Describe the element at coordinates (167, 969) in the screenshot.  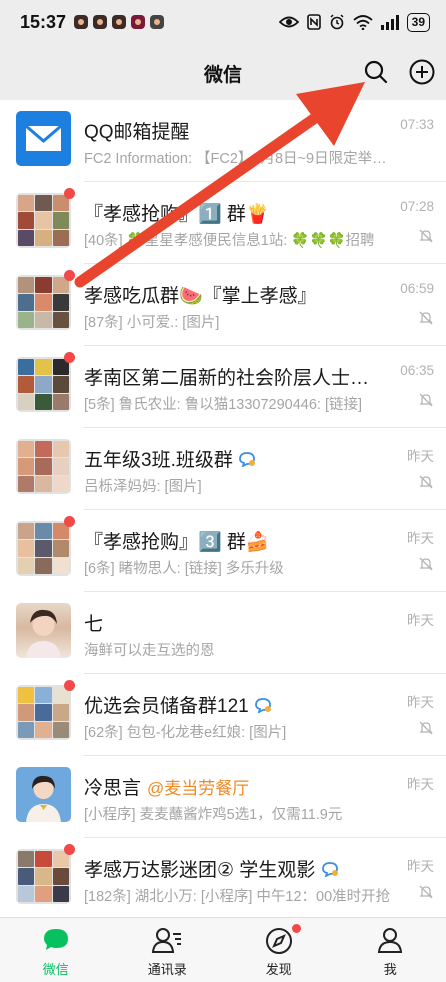
I see `tab-label: 通讯录` at that location.